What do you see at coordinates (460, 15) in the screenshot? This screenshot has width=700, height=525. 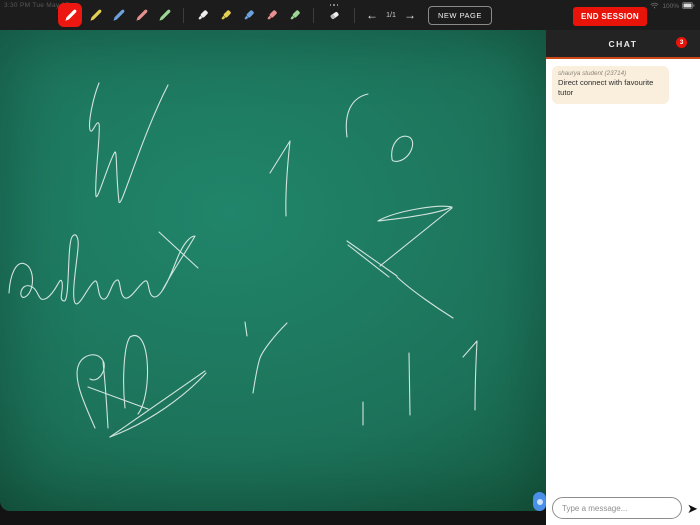 I see `new-page-button: NEW PAGE` at bounding box center [460, 15].